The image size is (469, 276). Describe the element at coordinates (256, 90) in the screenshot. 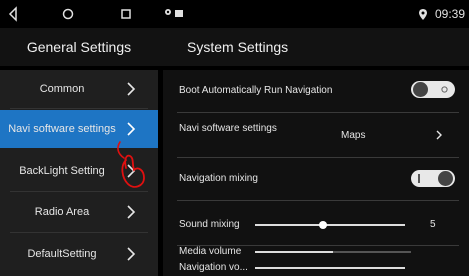

I see `setting-label: Boot Automatically Run Navigation` at that location.